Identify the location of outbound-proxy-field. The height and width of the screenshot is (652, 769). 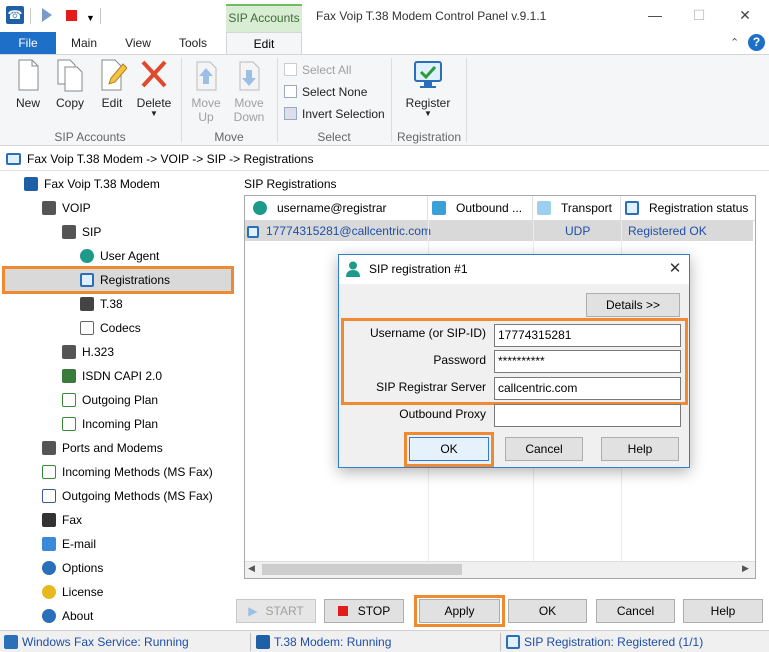
(587, 415).